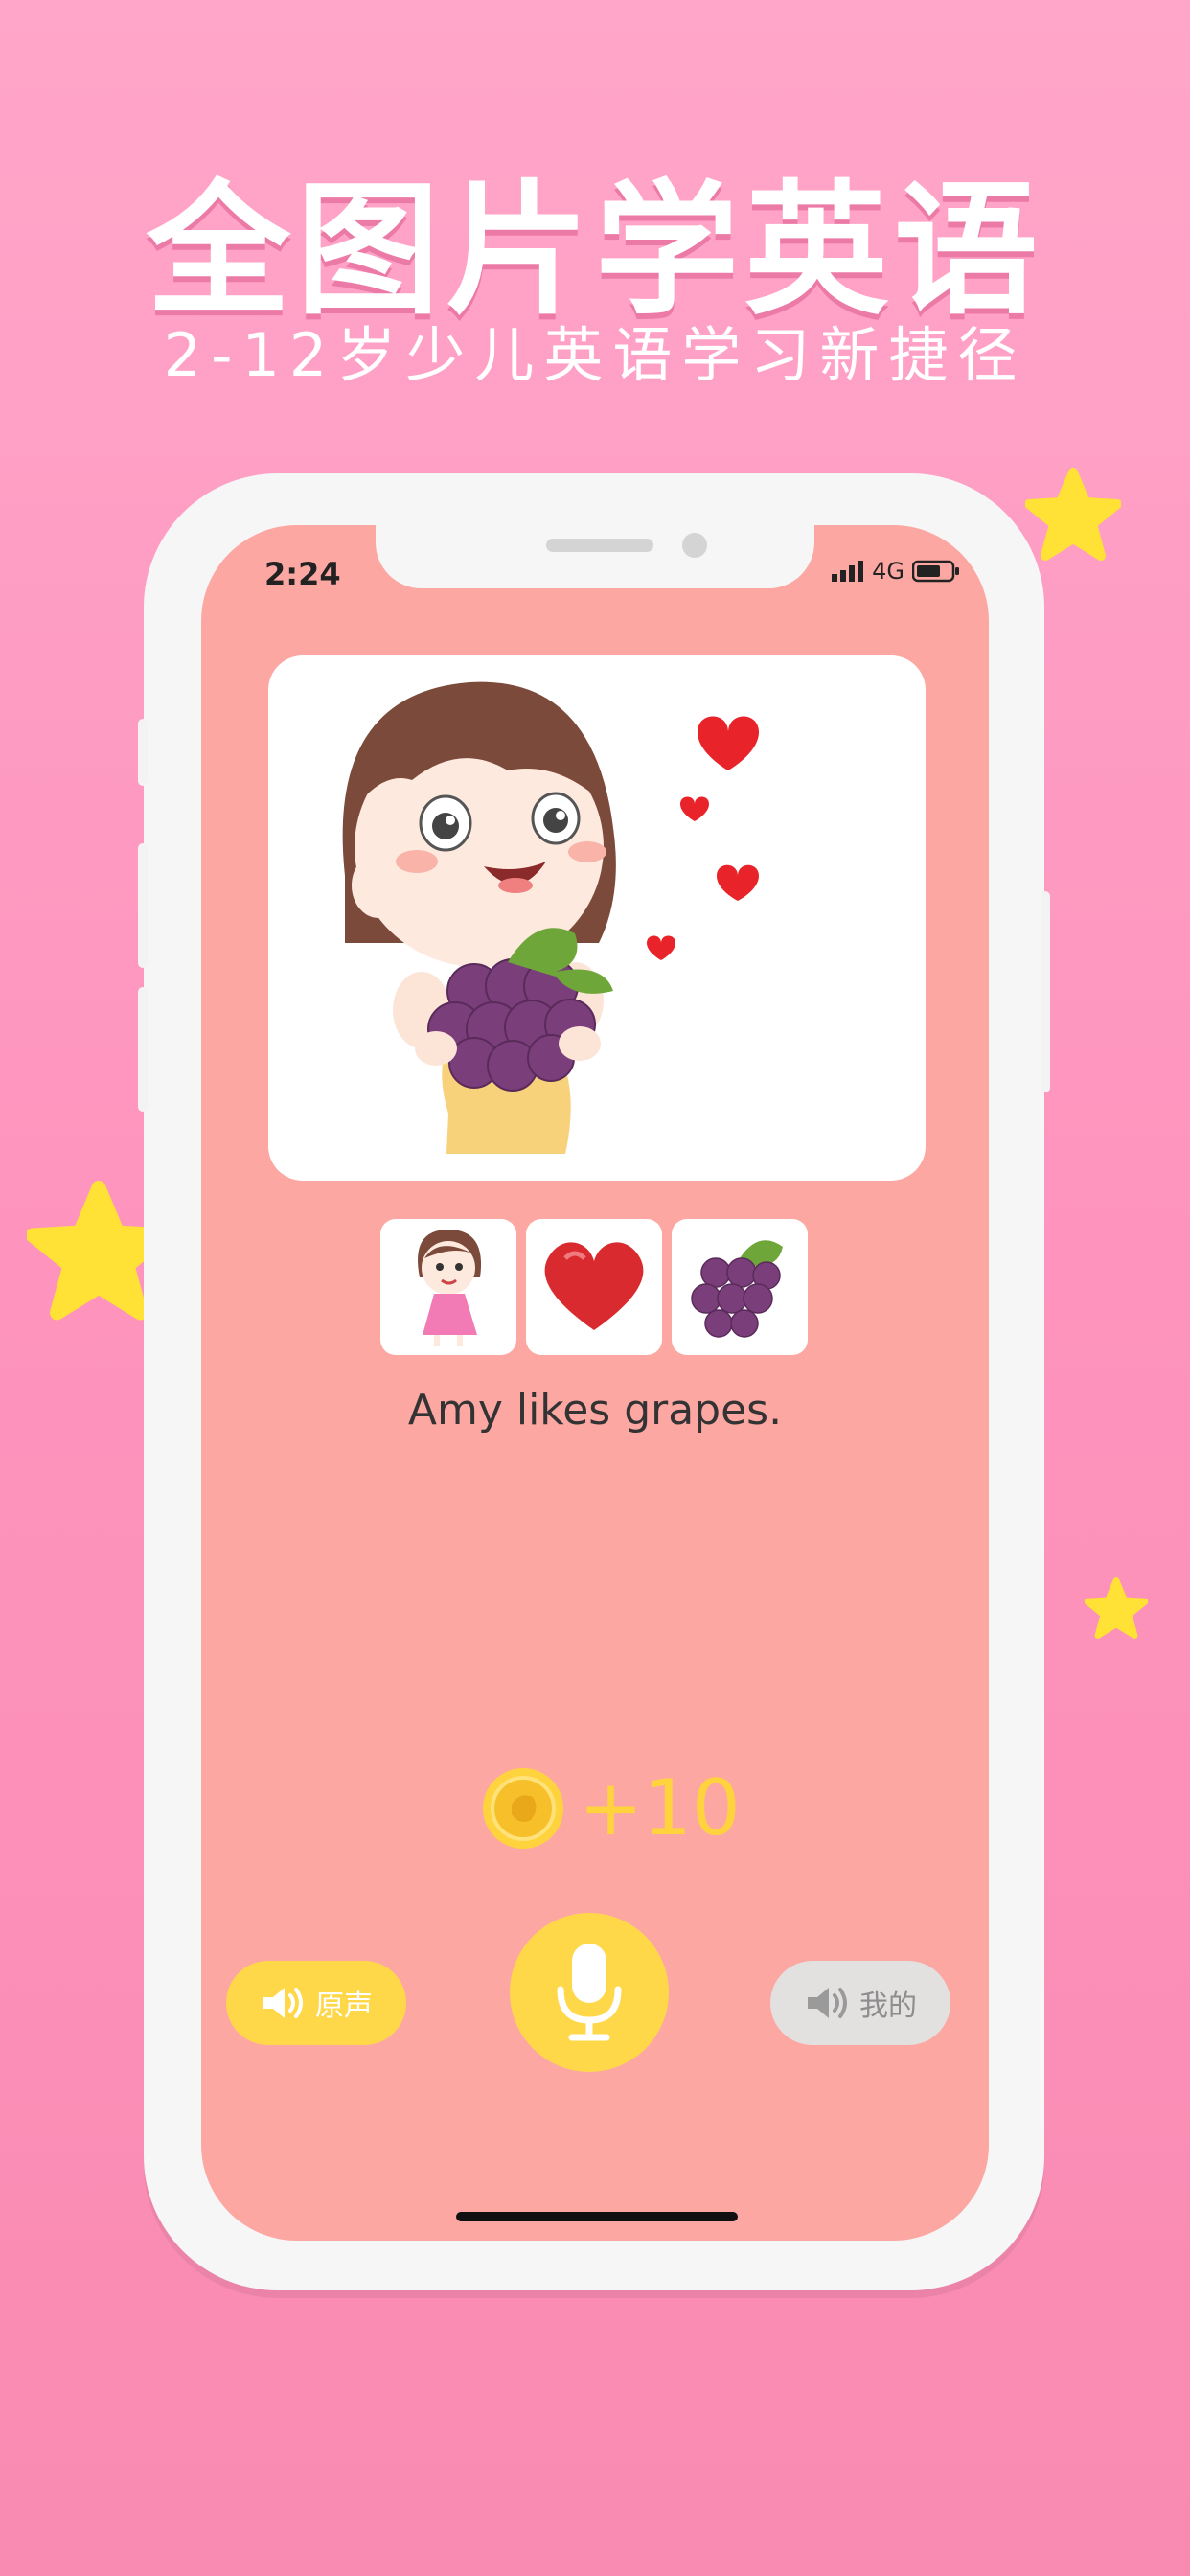  I want to click on heart-icon, so click(594, 1286).